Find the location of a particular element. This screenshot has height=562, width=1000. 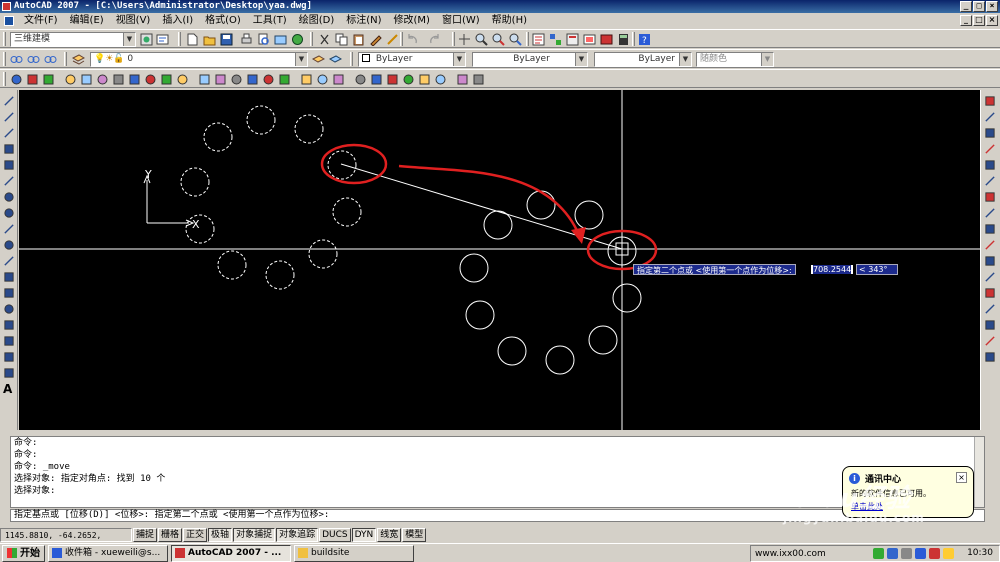

document-icon is located at coordinates (9, 20).